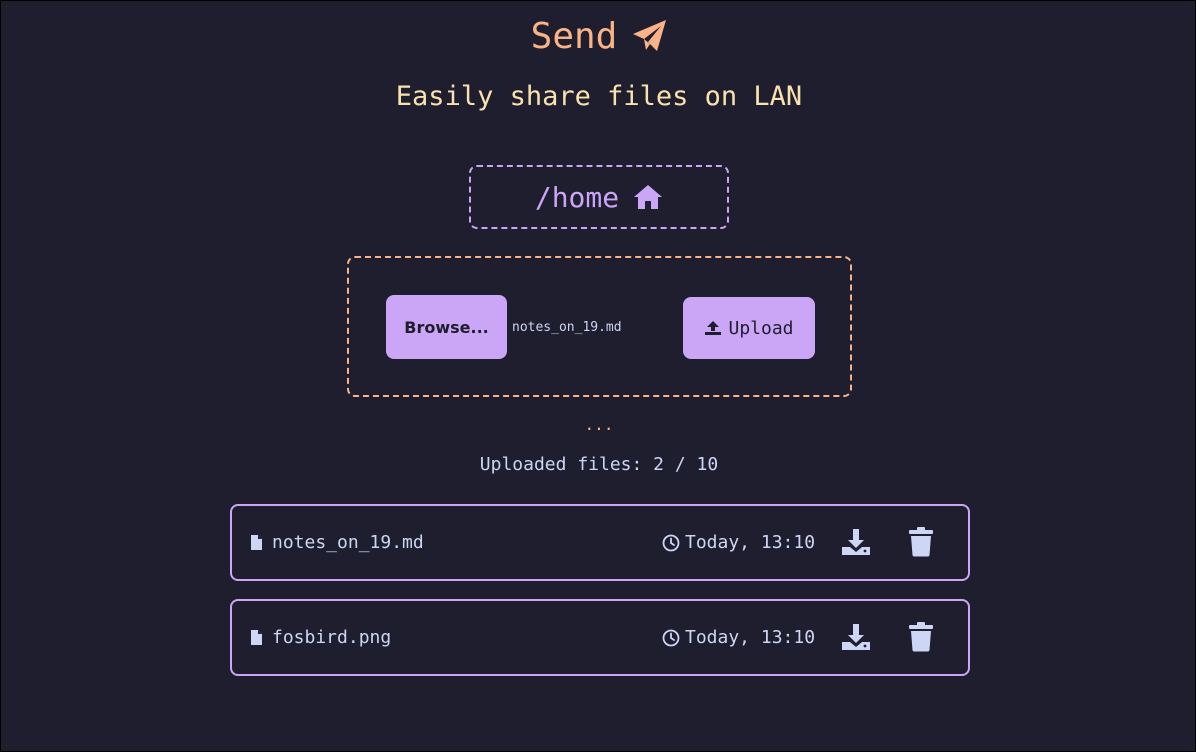 This screenshot has width=1196, height=752. I want to click on upload-icon, so click(713, 328).